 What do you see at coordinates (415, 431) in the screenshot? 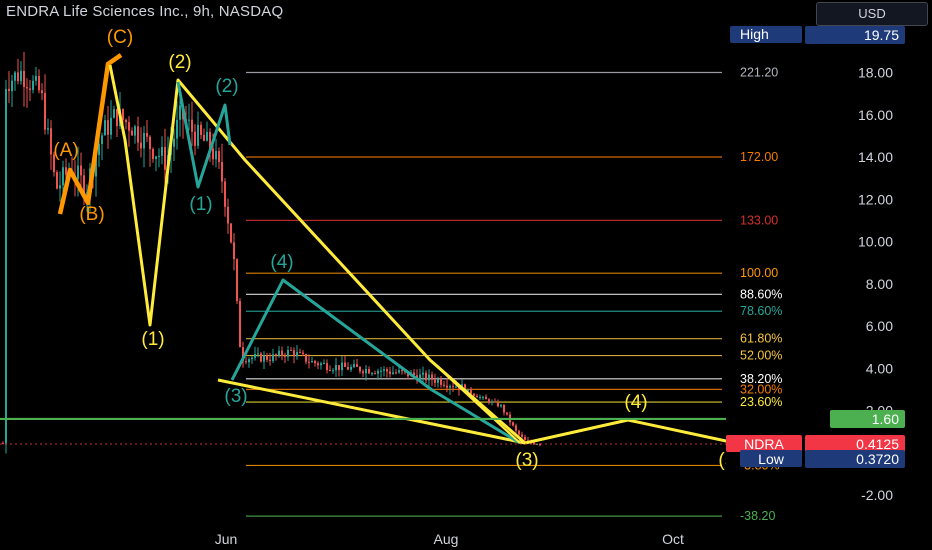
I see `overlays` at bounding box center [415, 431].